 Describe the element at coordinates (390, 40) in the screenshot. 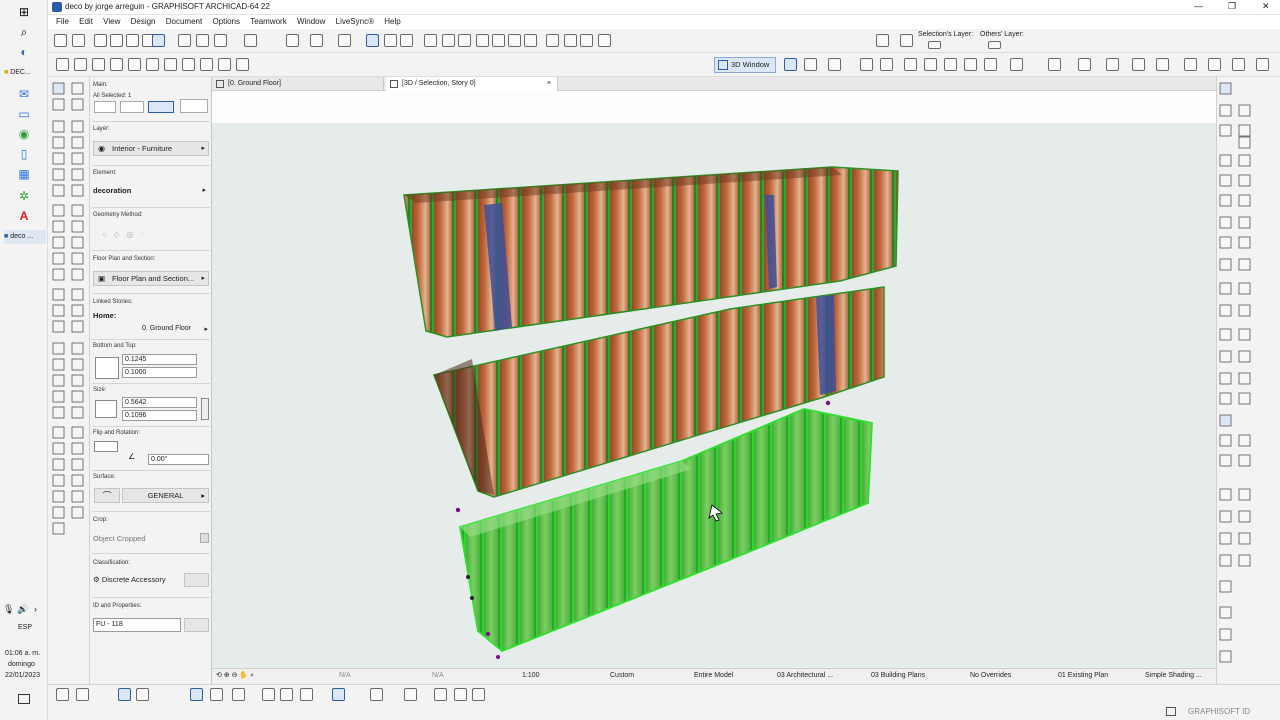

I see `trace-icon` at that location.